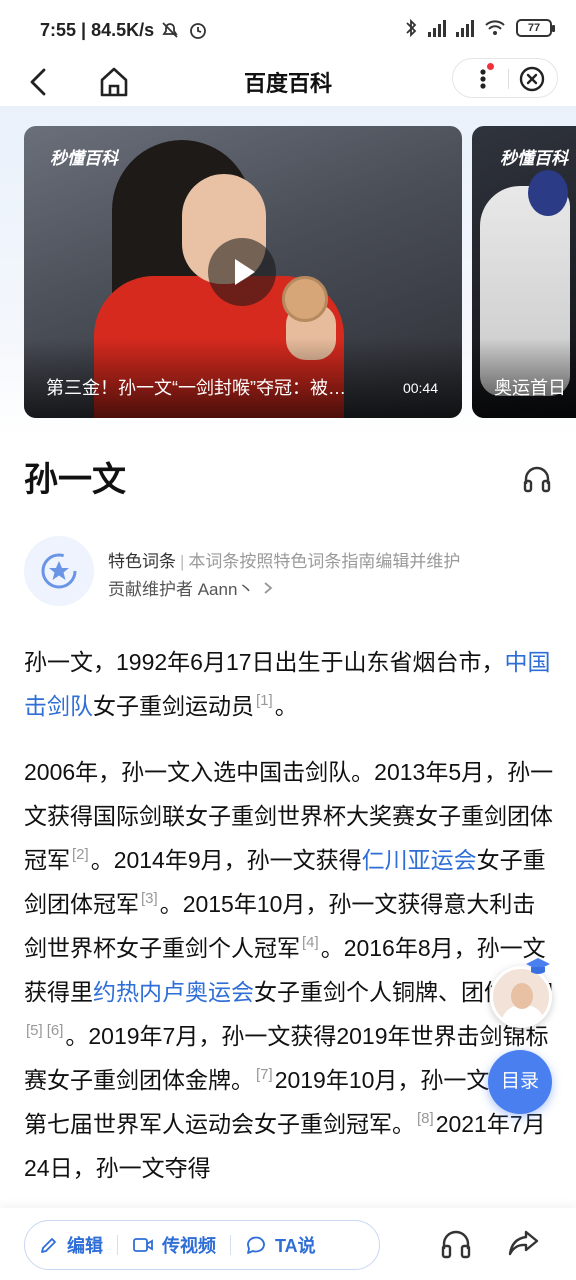 This screenshot has width=576, height=1280. I want to click on citation: [1], so click(264, 700).